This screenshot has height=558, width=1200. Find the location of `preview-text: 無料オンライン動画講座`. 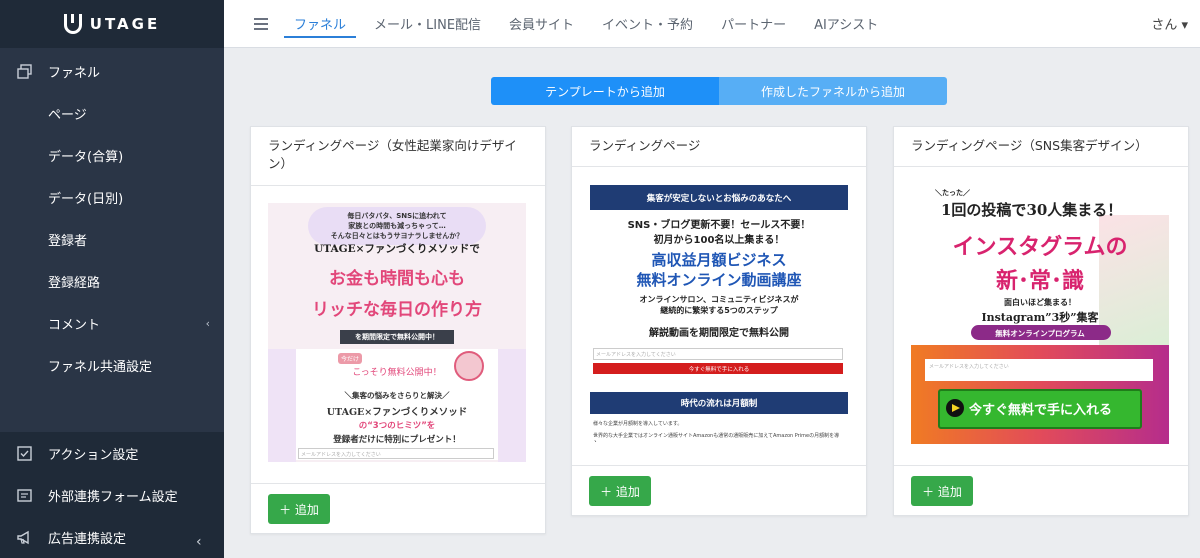

preview-text: 無料オンライン動画講座 is located at coordinates (719, 280).